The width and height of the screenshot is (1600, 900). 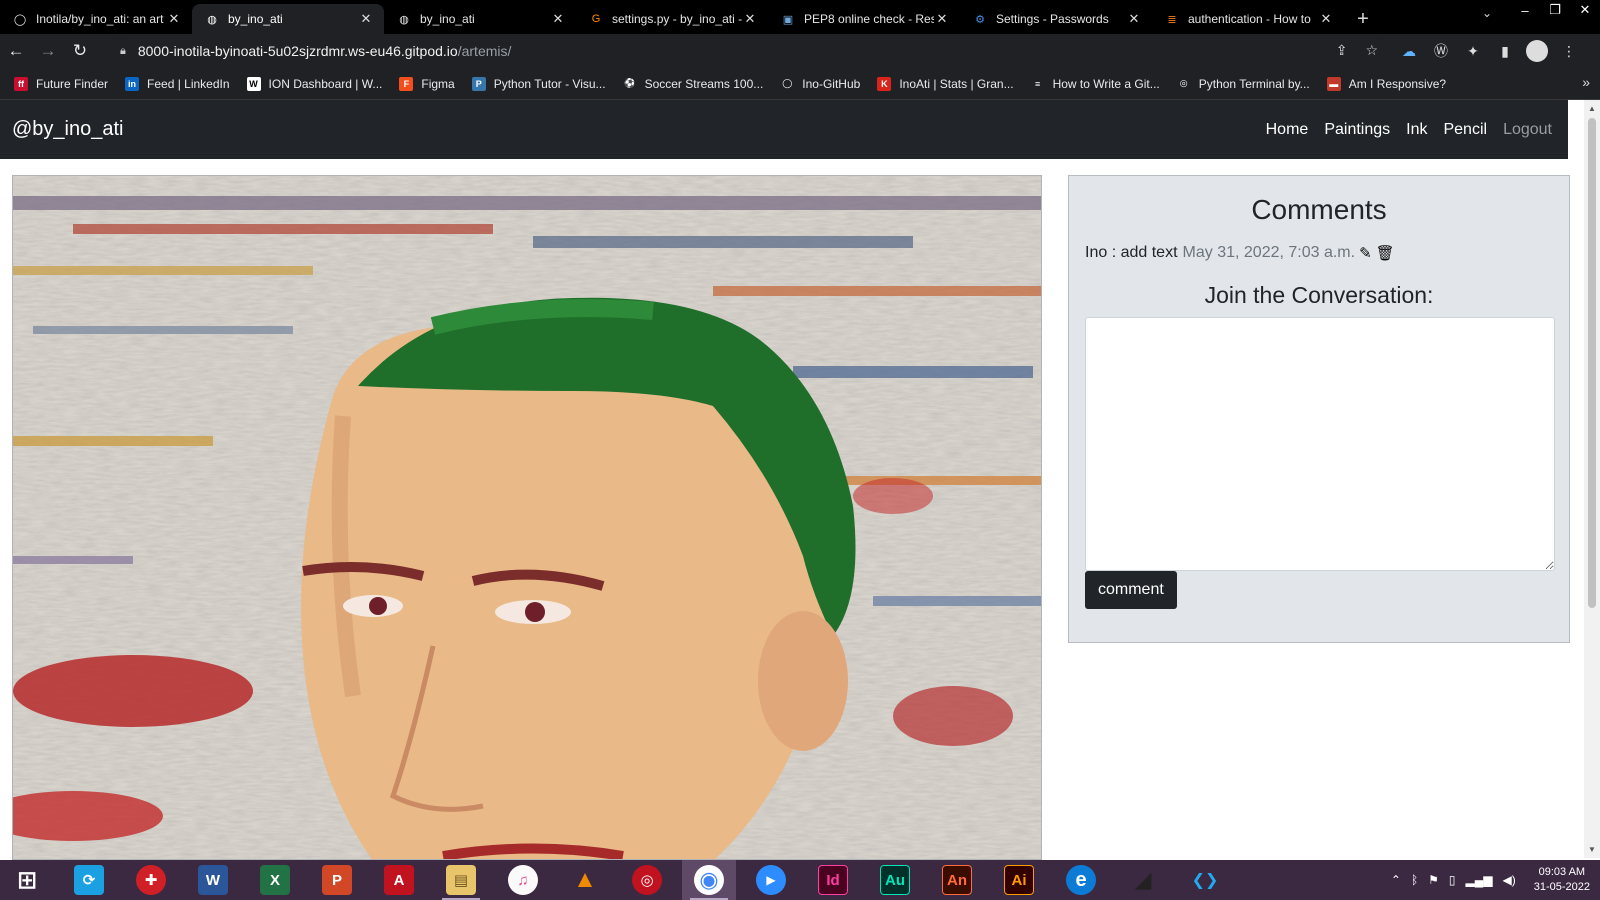 What do you see at coordinates (1505, 51) in the screenshot?
I see `side-panel-icon: ▮` at bounding box center [1505, 51].